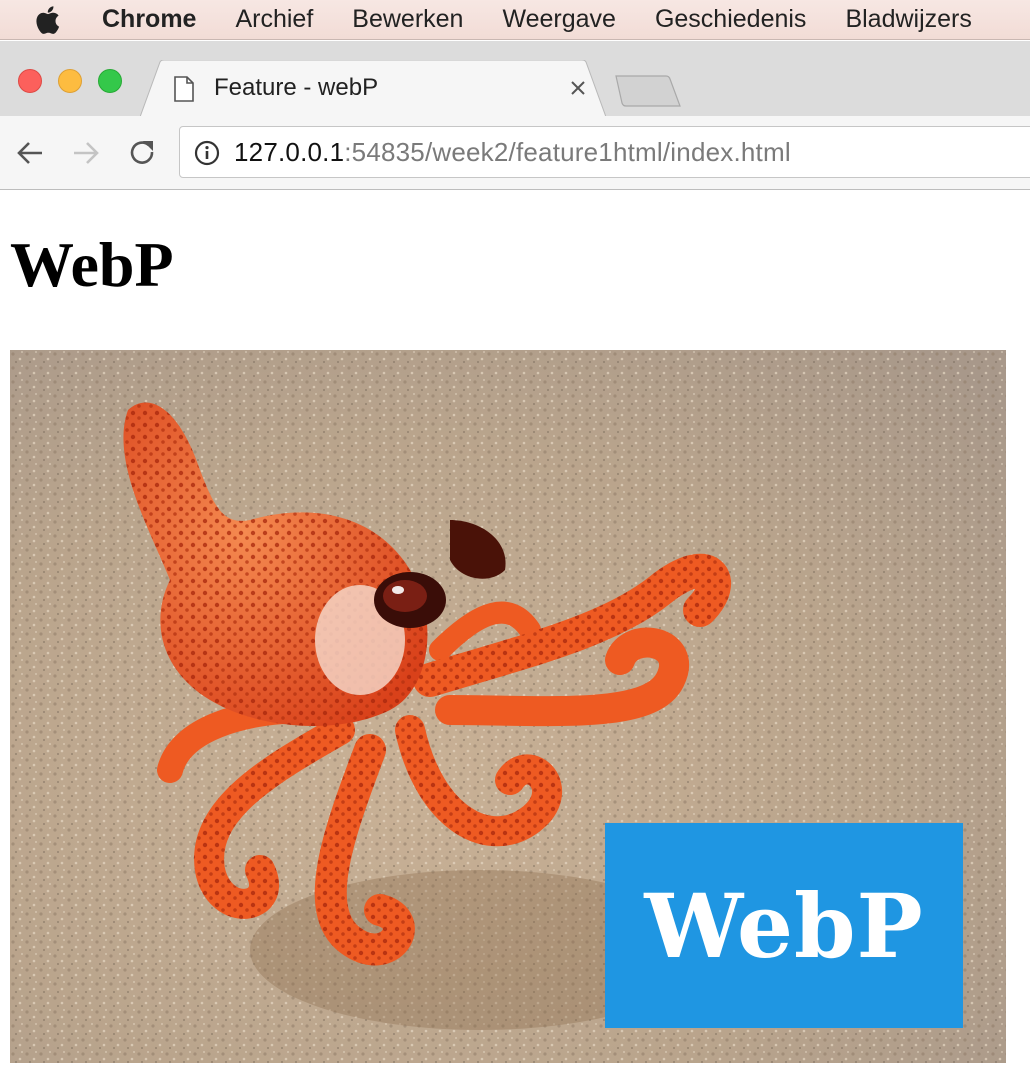 This screenshot has height=1086, width=1030. Describe the element at coordinates (559, 19) in the screenshot. I see `menu-weergave: Weergave` at that location.